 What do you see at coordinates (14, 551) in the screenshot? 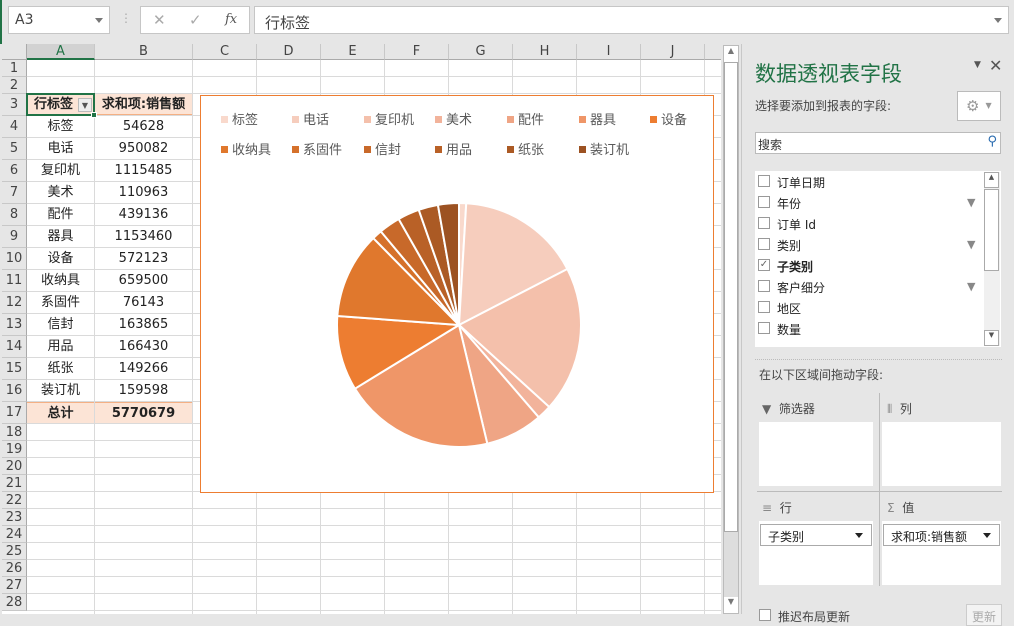
I see `row-header: 25` at bounding box center [14, 551].